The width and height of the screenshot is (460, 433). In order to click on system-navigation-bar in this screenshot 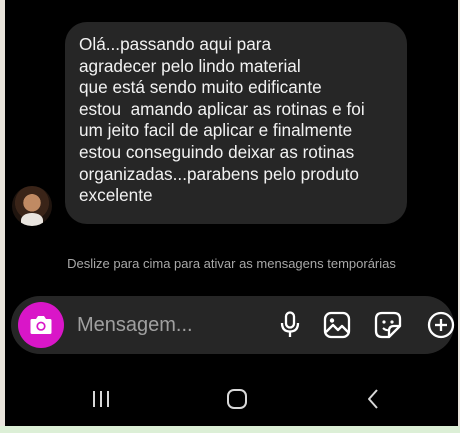, I will do `click(231, 399)`.